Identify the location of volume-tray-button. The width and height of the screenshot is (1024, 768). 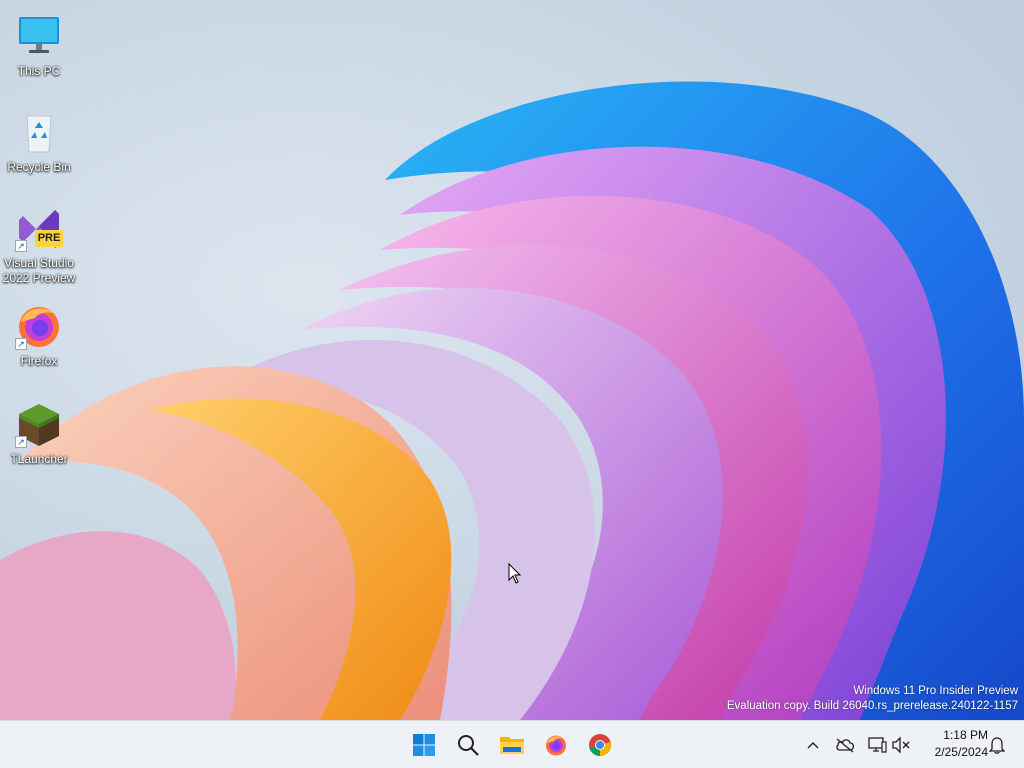
(901, 745).